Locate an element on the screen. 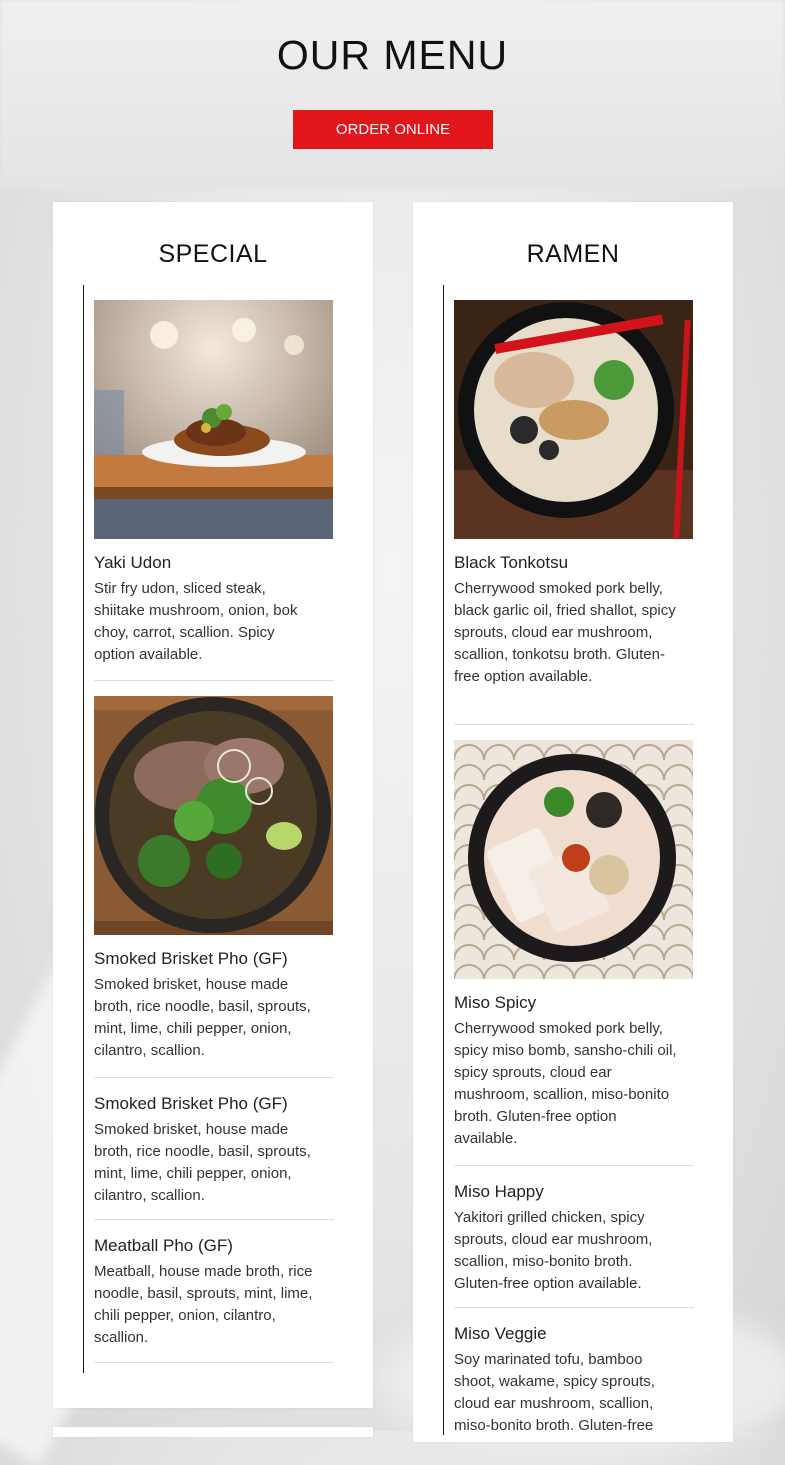 Image resolution: width=785 pixels, height=1465 pixels. order-online-button: ORDER ONLINE is located at coordinates (393, 129).